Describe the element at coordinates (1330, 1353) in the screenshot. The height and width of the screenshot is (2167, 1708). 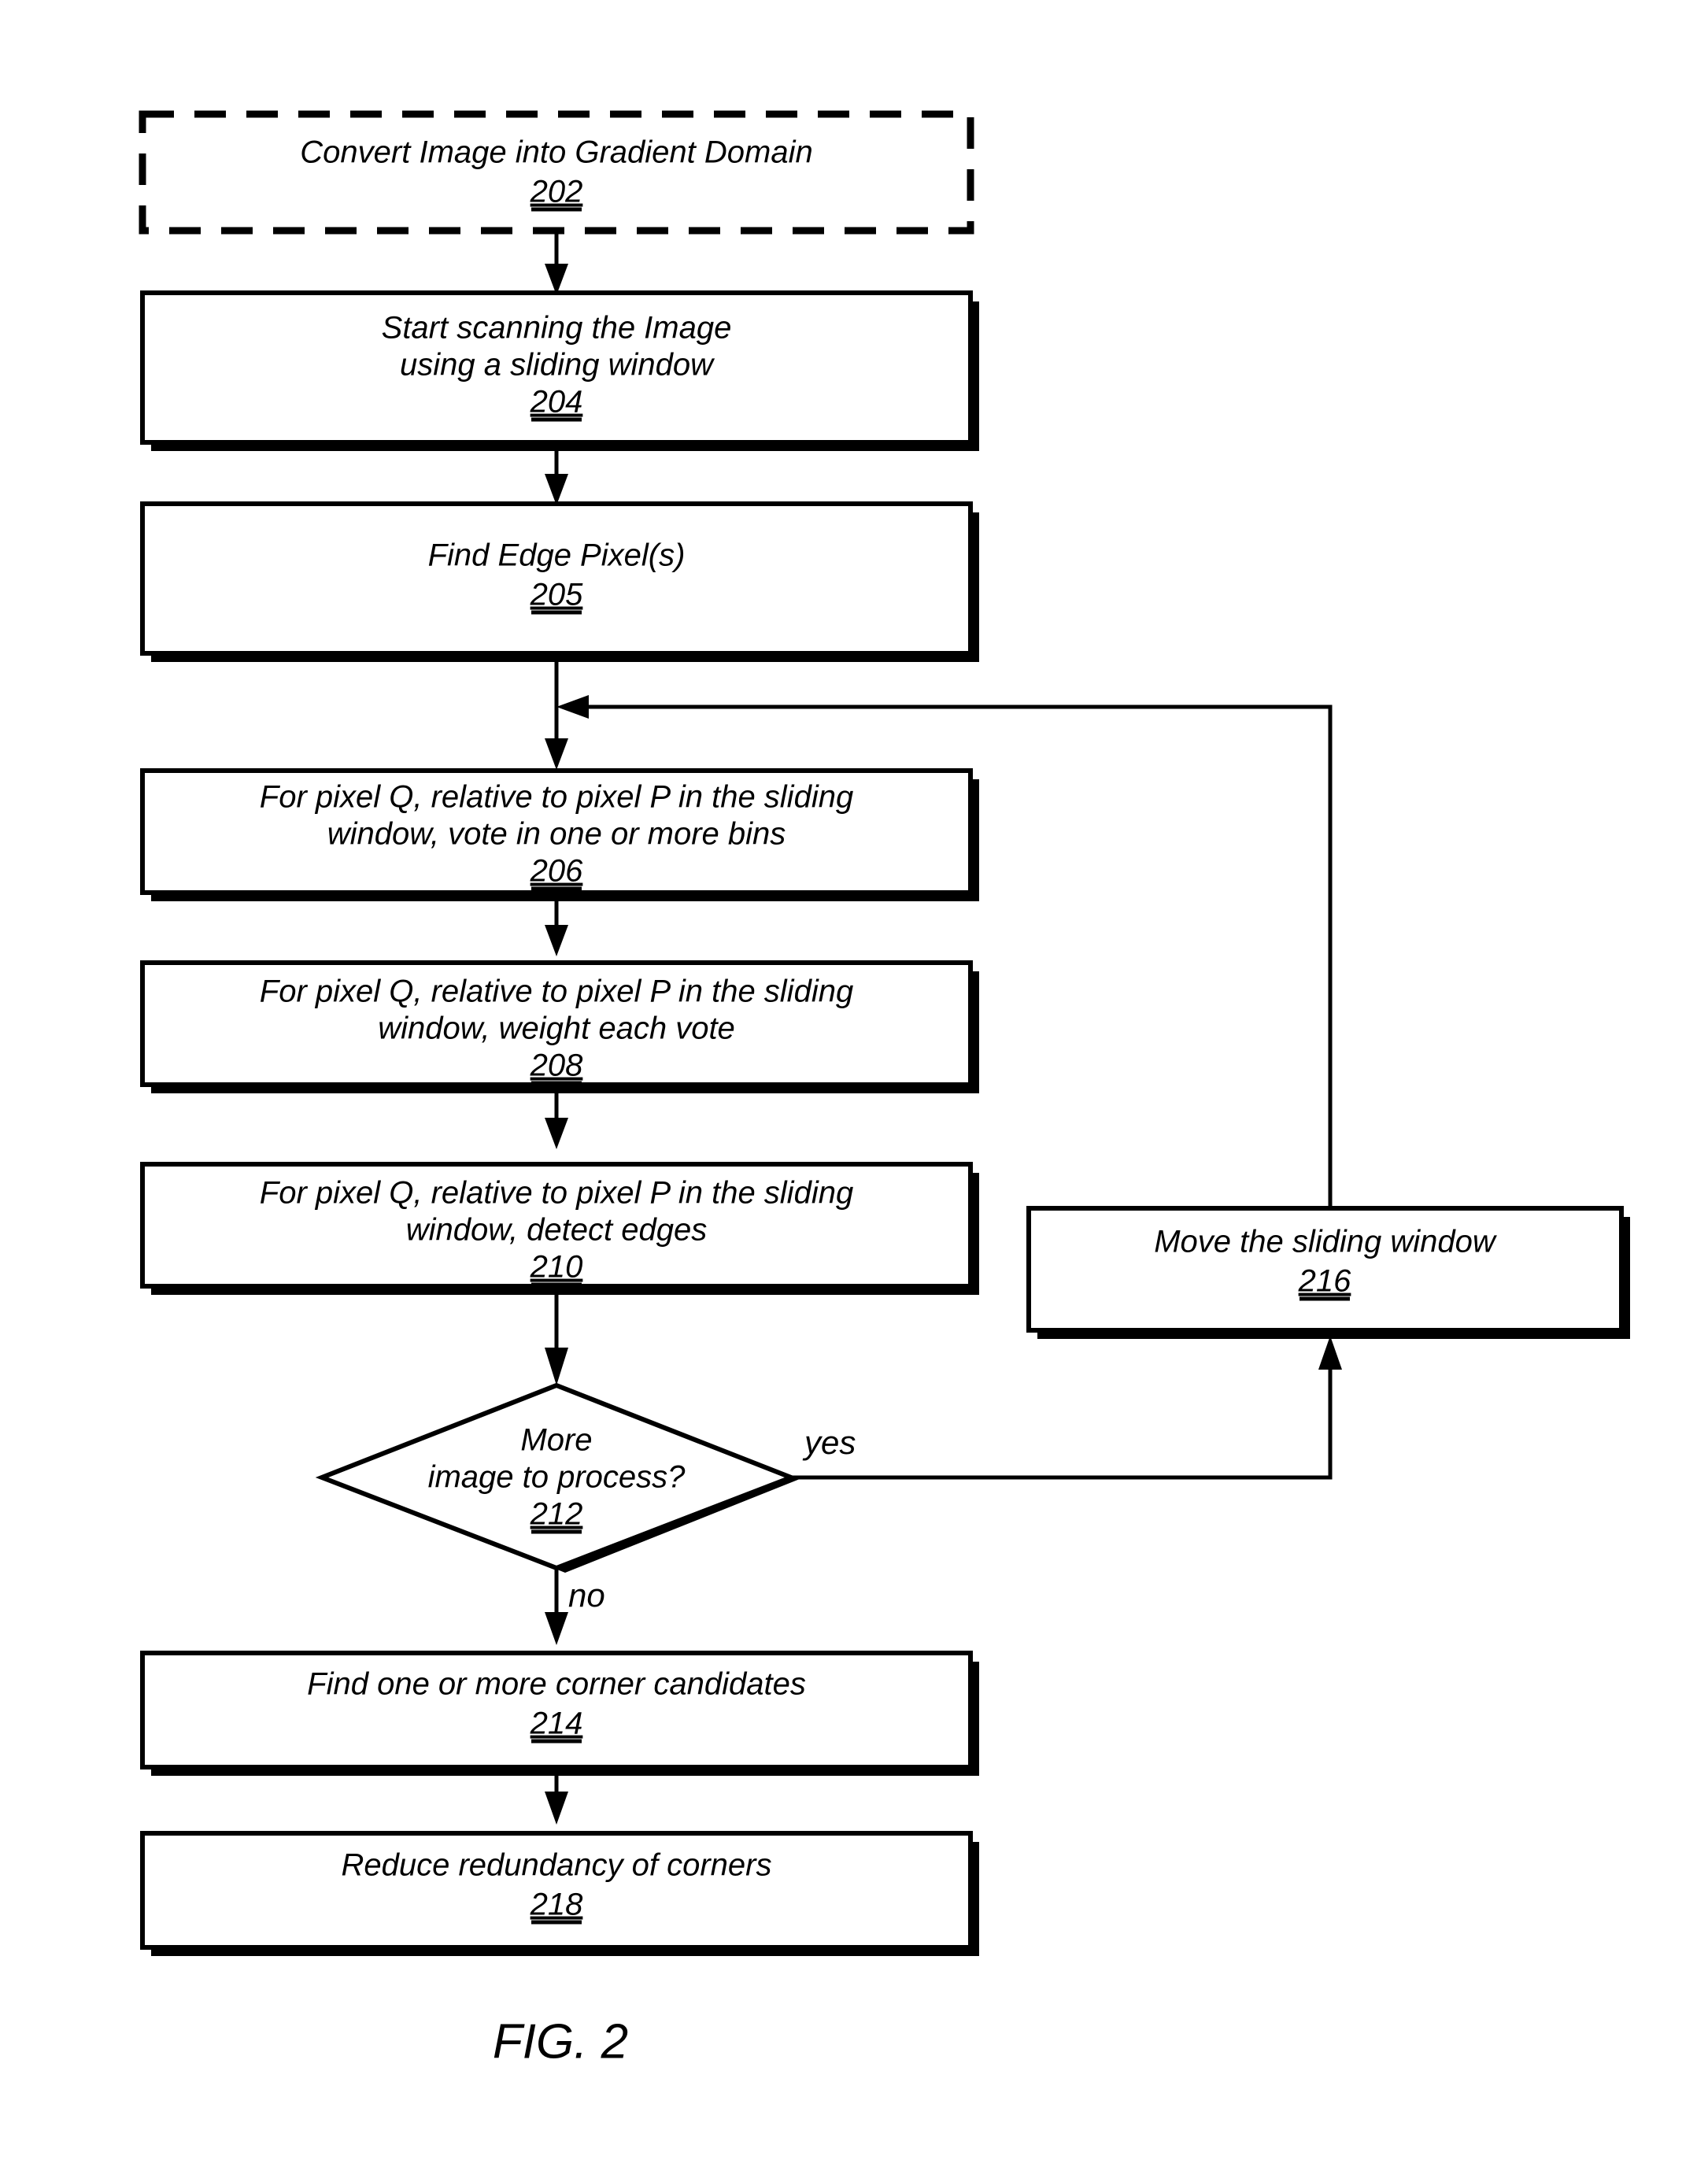
I see `yes-arrowhead` at that location.